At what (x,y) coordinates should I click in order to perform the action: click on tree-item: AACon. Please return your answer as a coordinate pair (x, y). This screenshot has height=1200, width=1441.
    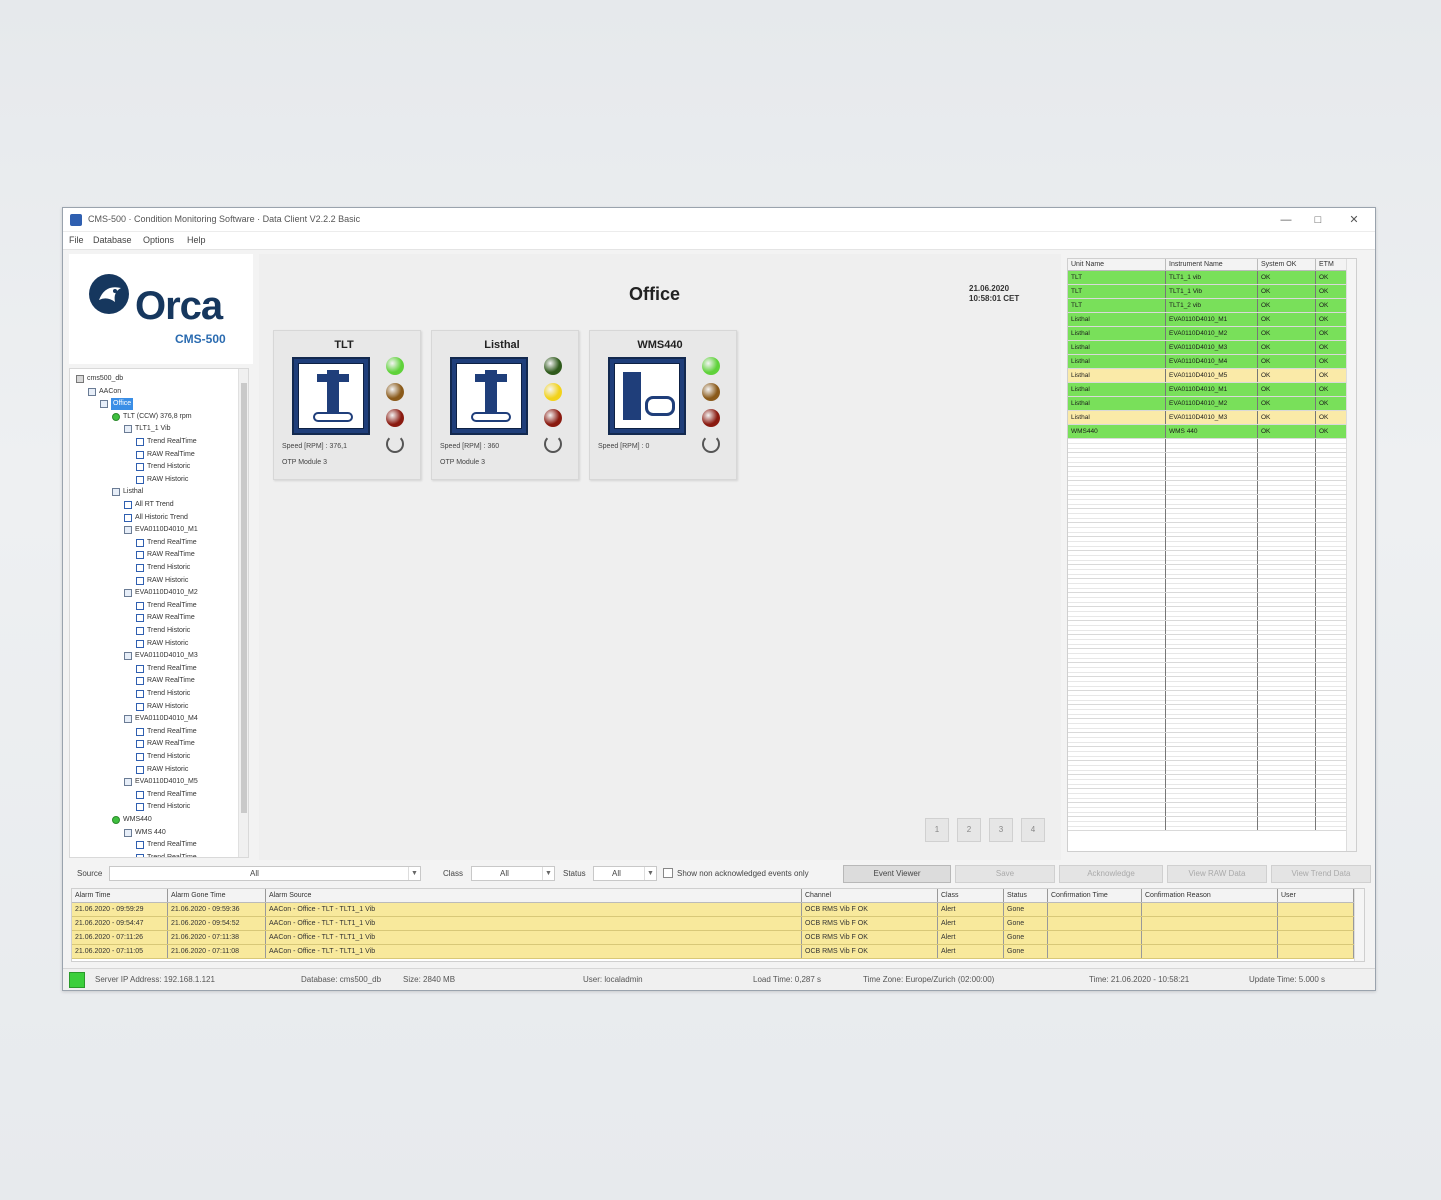
    Looking at the image, I should click on (104, 392).